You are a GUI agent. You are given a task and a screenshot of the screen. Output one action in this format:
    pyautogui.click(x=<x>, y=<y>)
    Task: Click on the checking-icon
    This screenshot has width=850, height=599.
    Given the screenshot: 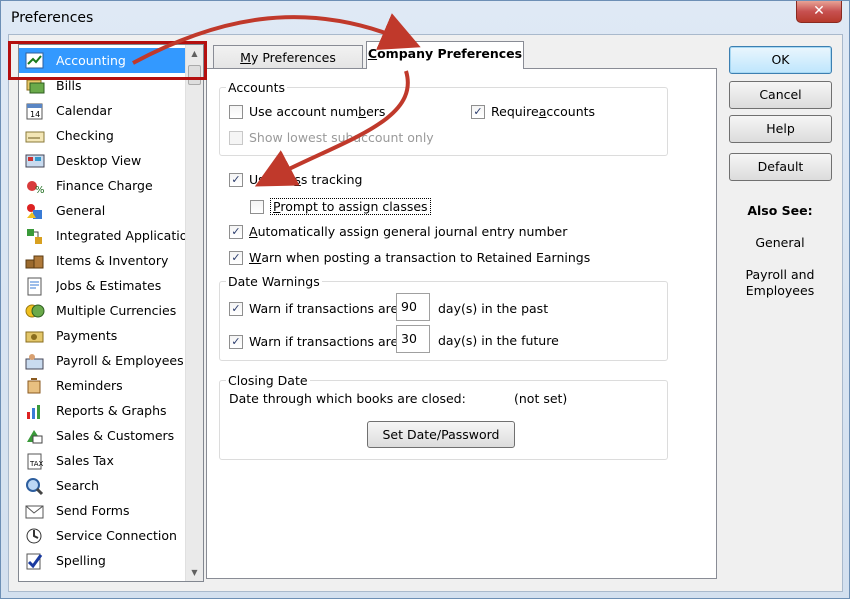 What is the action you would take?
    pyautogui.click(x=35, y=136)
    